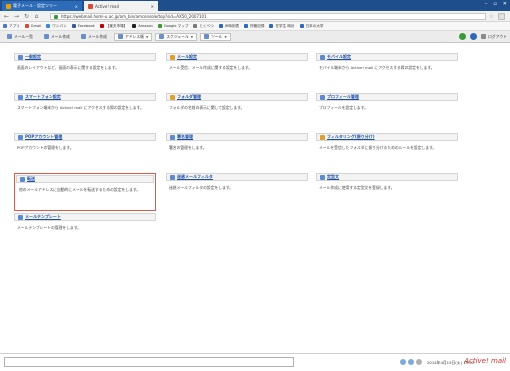 Image resolution: width=510 pixels, height=371 pixels. Describe the element at coordinates (32, 26) in the screenshot. I see `bookmark-item: Gmail` at that location.